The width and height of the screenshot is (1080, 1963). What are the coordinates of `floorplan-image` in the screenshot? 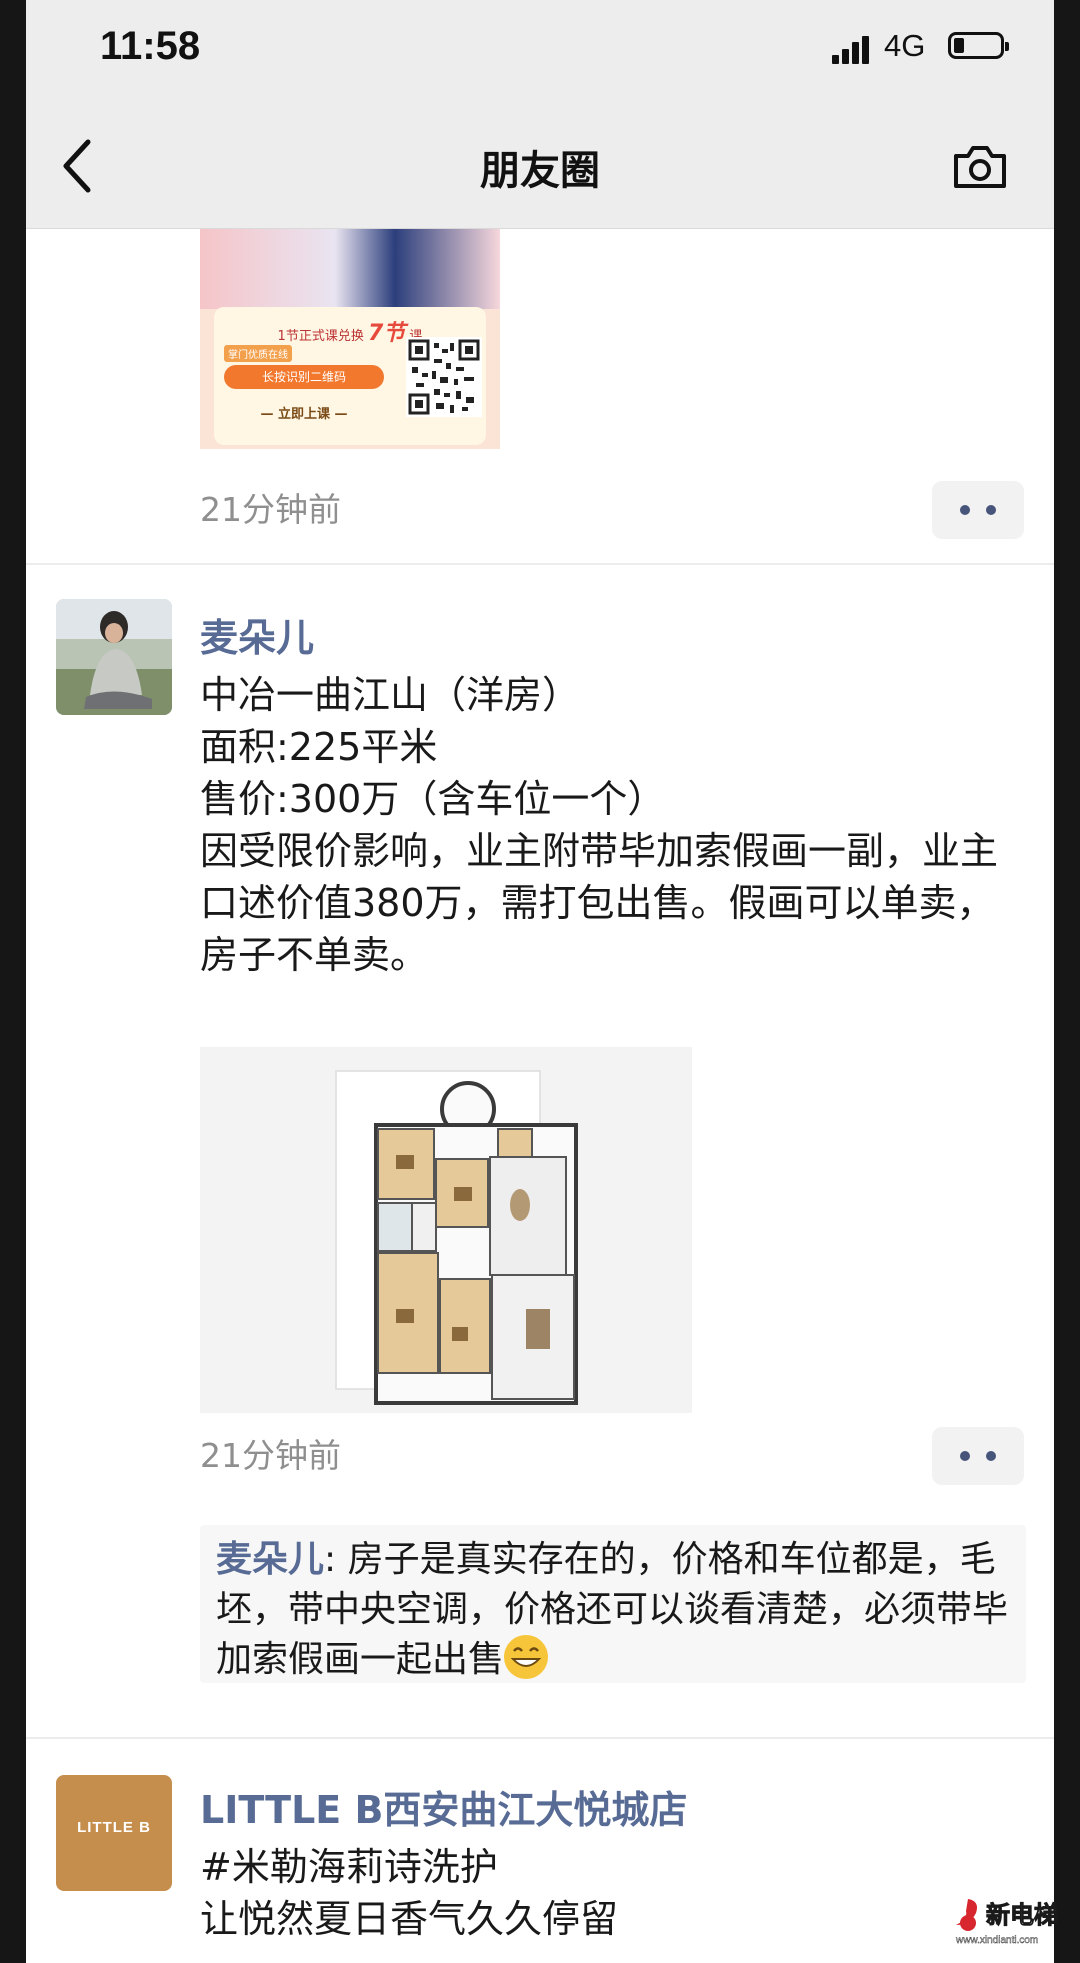 It's located at (446, 1230).